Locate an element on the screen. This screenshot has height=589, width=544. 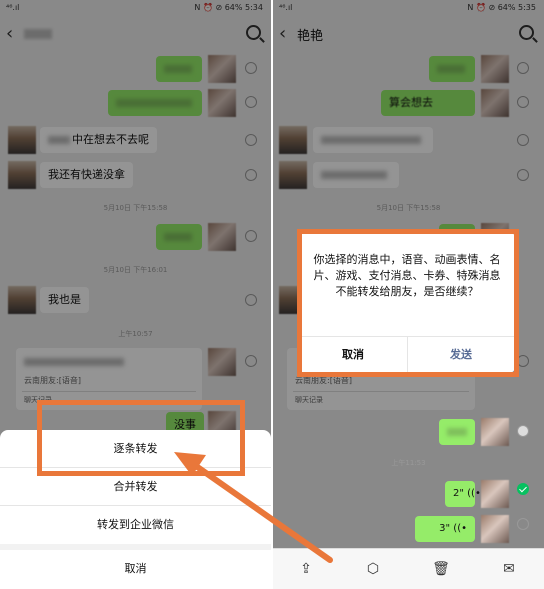
voice-duration: 3" ((• is located at coordinates (453, 528).